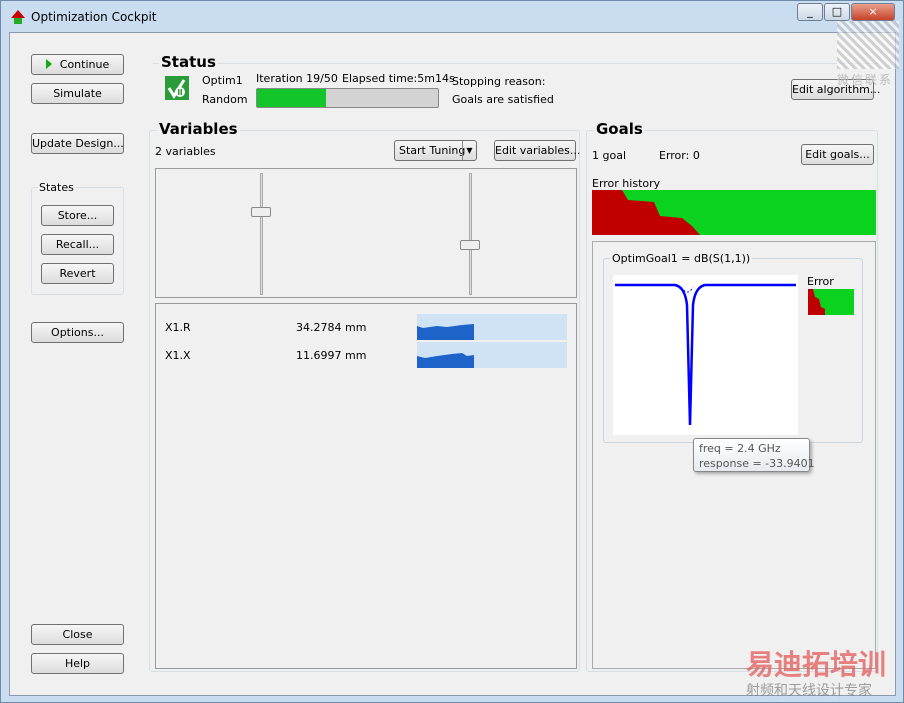  Describe the element at coordinates (185, 151) in the screenshot. I see `variables-count: 2 variables` at that location.